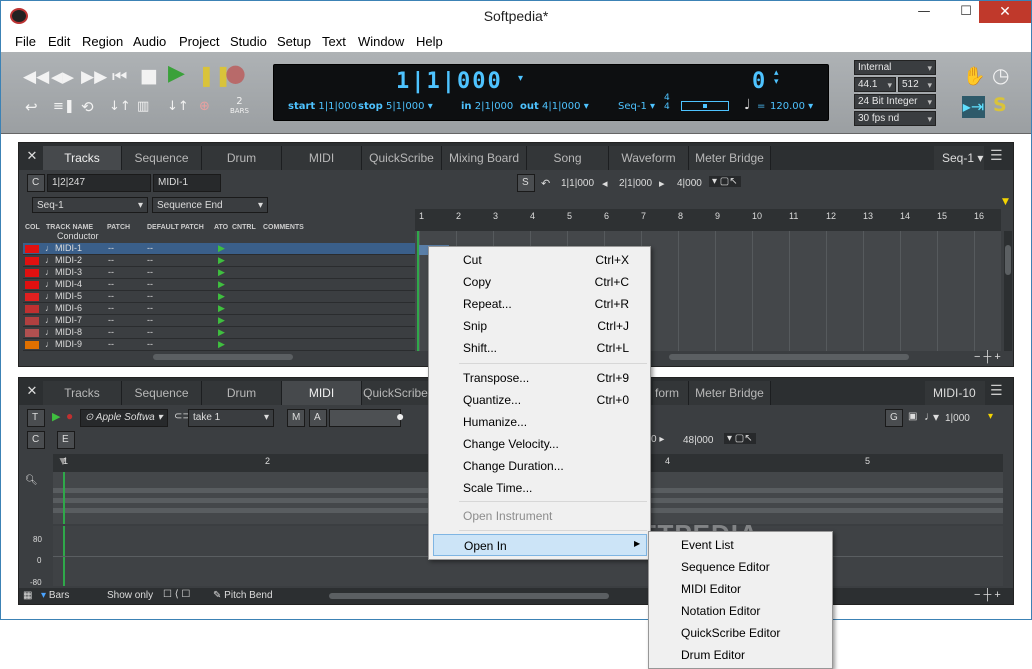  What do you see at coordinates (337, 106) in the screenshot?
I see `start-value: 1|1|000` at bounding box center [337, 106].